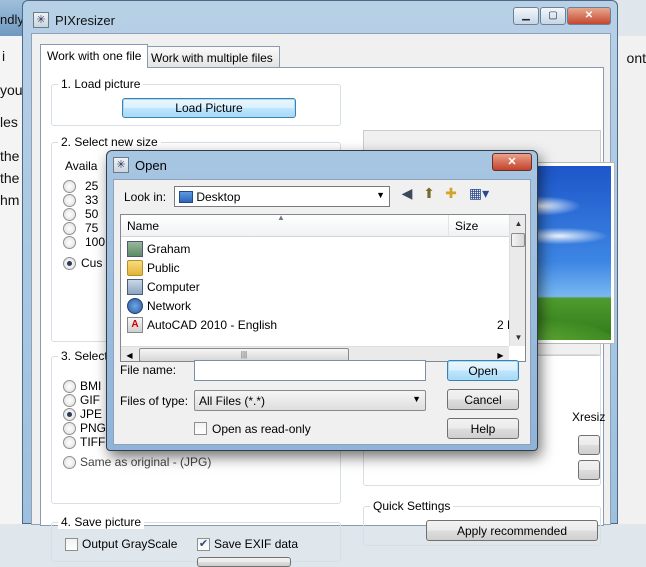  What do you see at coordinates (129, 354) in the screenshot?
I see `scroll-left-icon: ◀` at bounding box center [129, 354].